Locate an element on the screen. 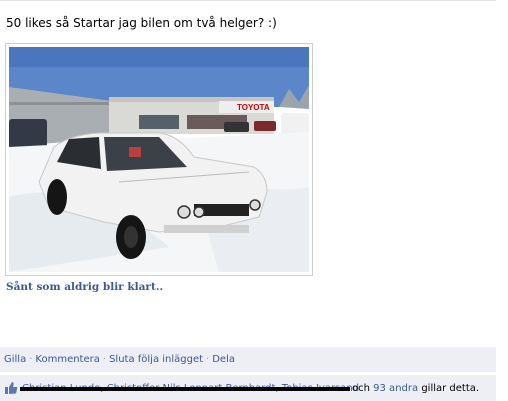  comment-link: Kommentera is located at coordinates (67, 359).